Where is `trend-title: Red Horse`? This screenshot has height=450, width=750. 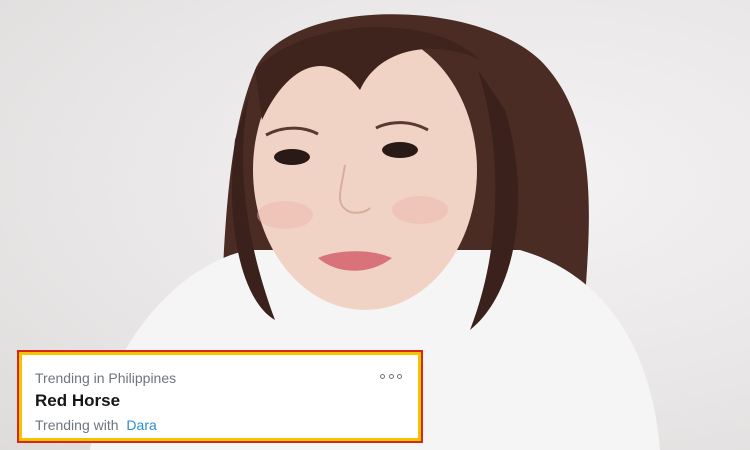 trend-title: Red Horse is located at coordinates (218, 401).